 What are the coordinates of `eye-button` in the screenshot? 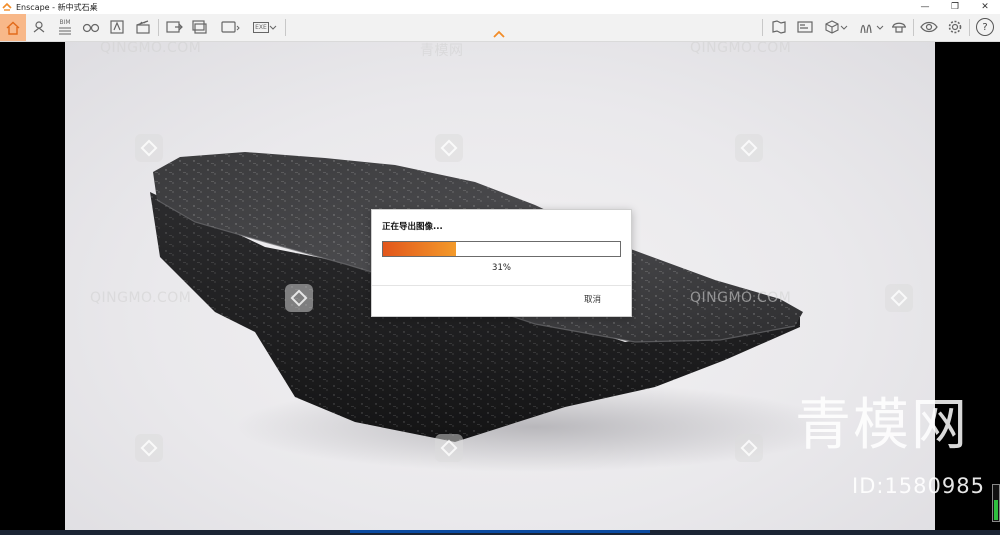 It's located at (929, 27).